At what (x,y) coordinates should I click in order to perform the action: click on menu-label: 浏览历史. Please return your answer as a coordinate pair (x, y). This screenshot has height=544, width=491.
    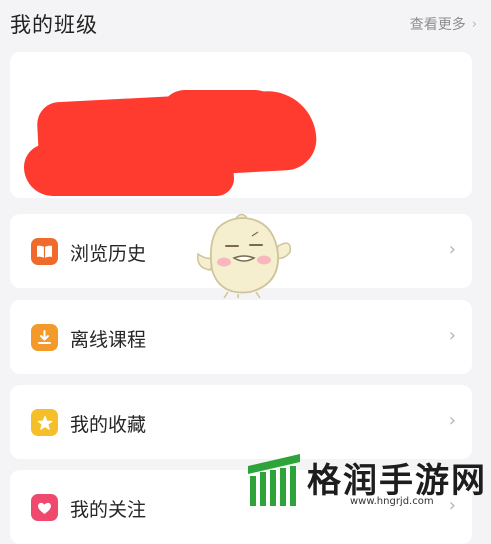
    Looking at the image, I should click on (108, 254).